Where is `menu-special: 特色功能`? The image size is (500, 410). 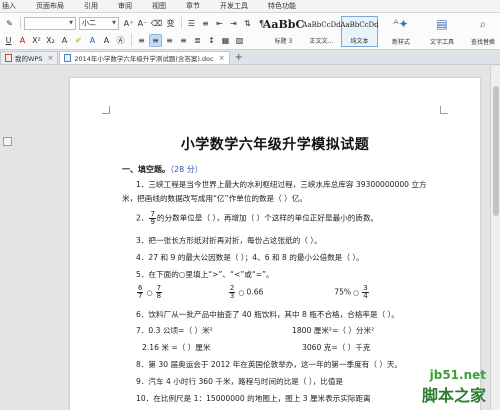
menu-special: 特色功能 is located at coordinates (282, 6).